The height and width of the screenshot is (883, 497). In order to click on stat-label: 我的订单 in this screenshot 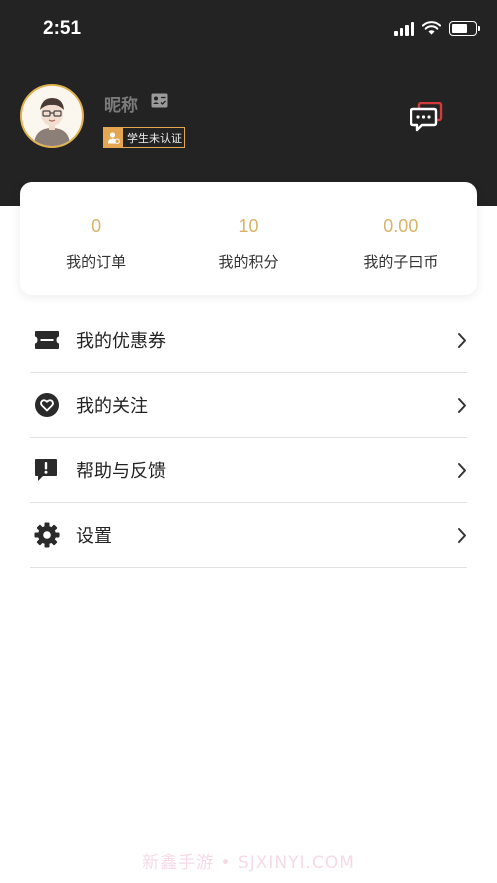, I will do `click(96, 262)`.